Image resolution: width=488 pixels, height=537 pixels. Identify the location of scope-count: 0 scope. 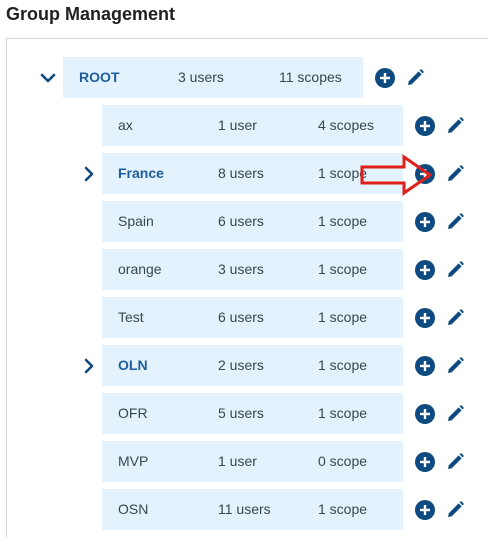
(343, 461).